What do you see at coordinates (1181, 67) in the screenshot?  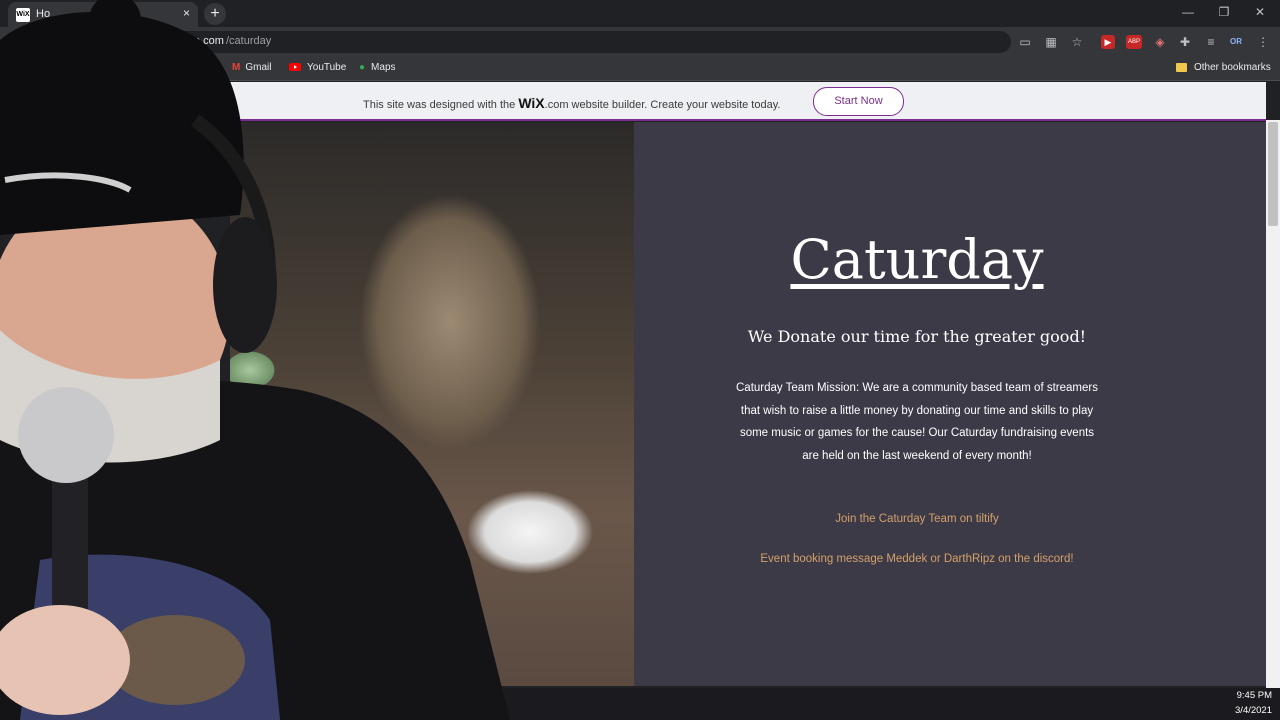 I see `folder-icon` at bounding box center [1181, 67].